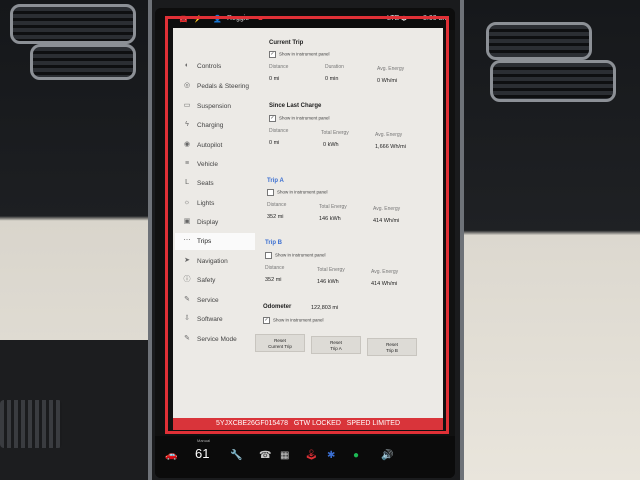  What do you see at coordinates (212, 261) in the screenshot?
I see `sidebar-item-label: Navigation` at bounding box center [212, 261].